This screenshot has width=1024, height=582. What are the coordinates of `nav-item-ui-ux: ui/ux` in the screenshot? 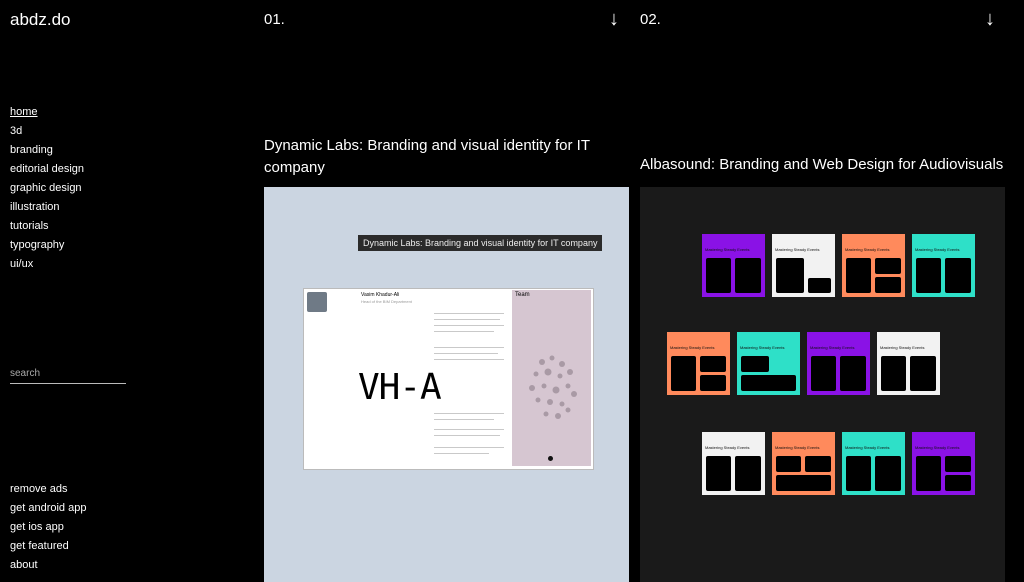 It's located at (47, 264).